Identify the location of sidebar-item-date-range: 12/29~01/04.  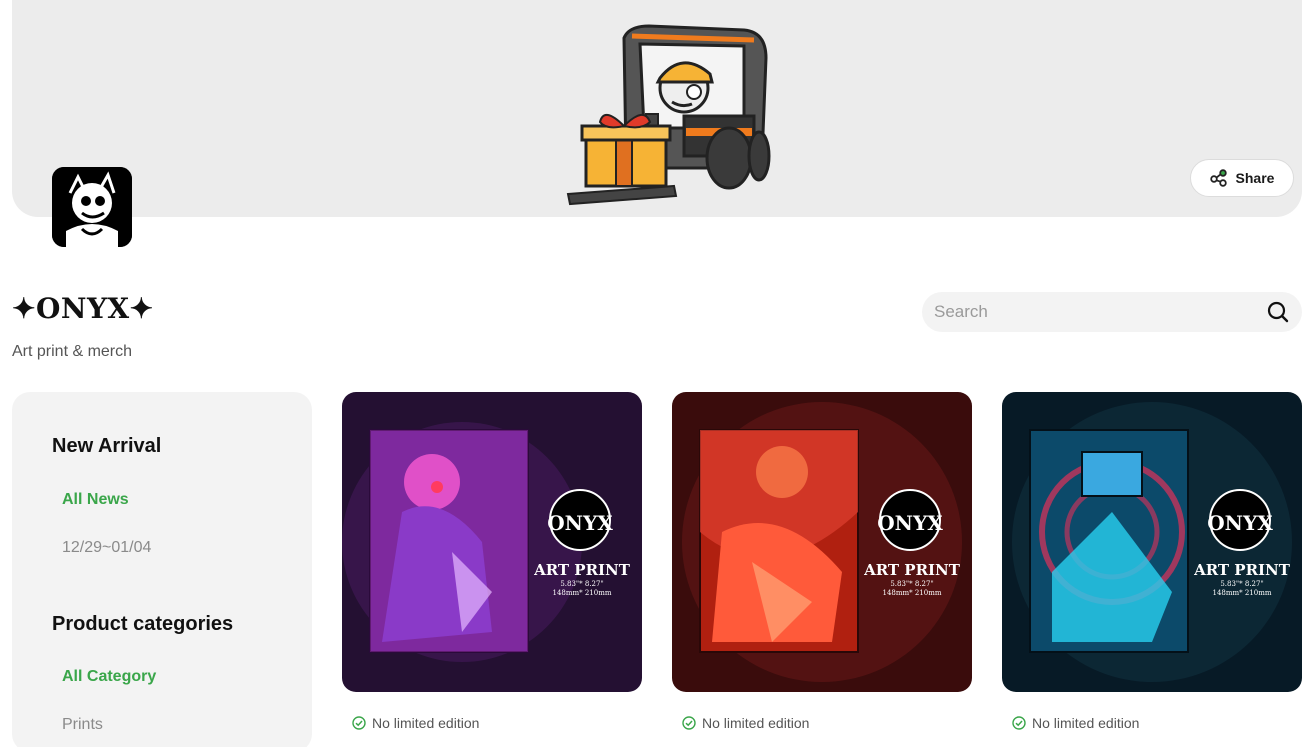
(106, 548).